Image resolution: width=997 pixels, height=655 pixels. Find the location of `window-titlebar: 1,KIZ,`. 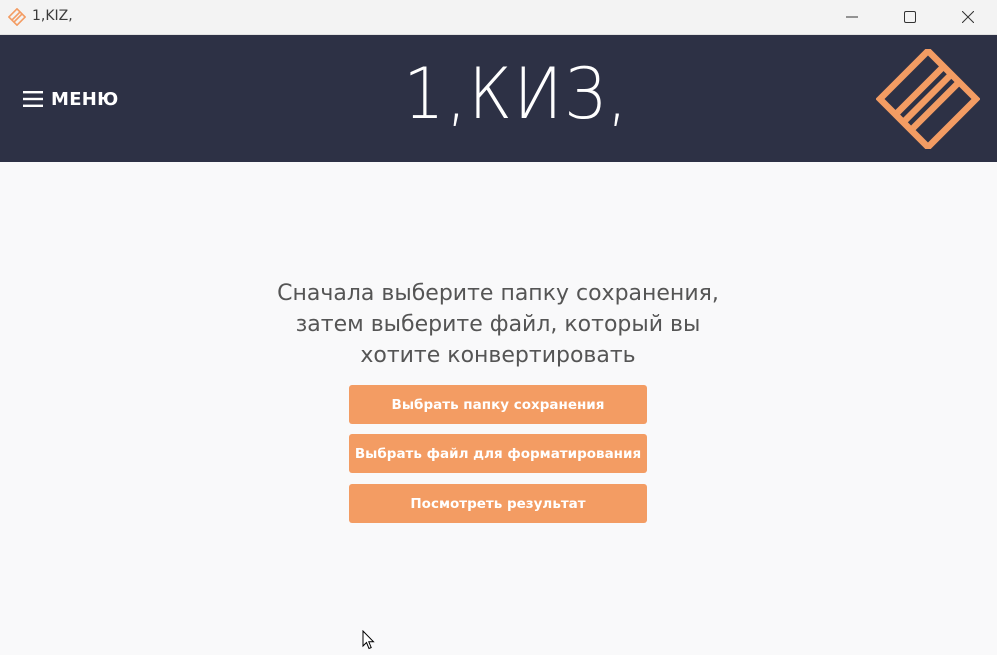

window-titlebar: 1,KIZ, is located at coordinates (498, 17).